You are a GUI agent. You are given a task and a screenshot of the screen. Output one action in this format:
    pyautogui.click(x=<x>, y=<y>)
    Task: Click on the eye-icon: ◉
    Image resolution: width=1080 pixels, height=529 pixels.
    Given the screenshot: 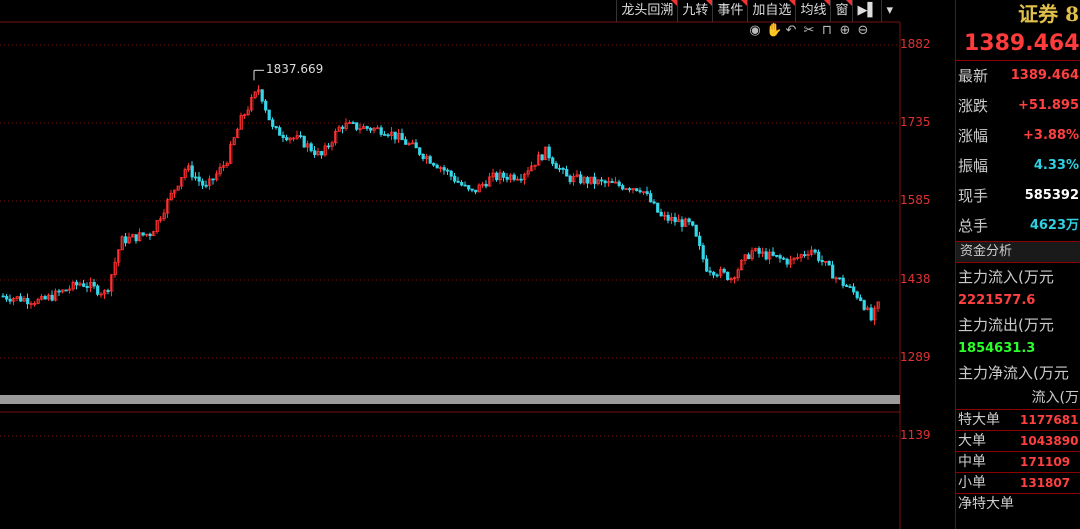 What is the action you would take?
    pyautogui.click(x=755, y=31)
    